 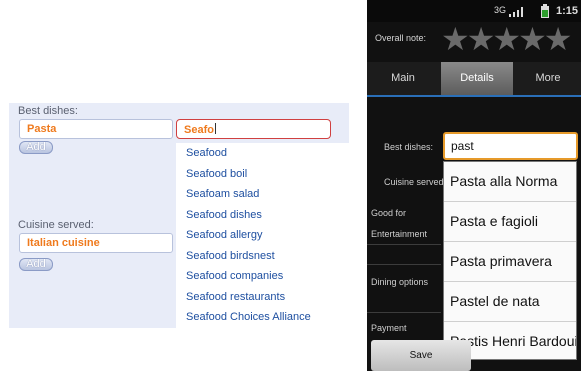 What do you see at coordinates (400, 282) in the screenshot?
I see `dining-options-label: Dining options` at bounding box center [400, 282].